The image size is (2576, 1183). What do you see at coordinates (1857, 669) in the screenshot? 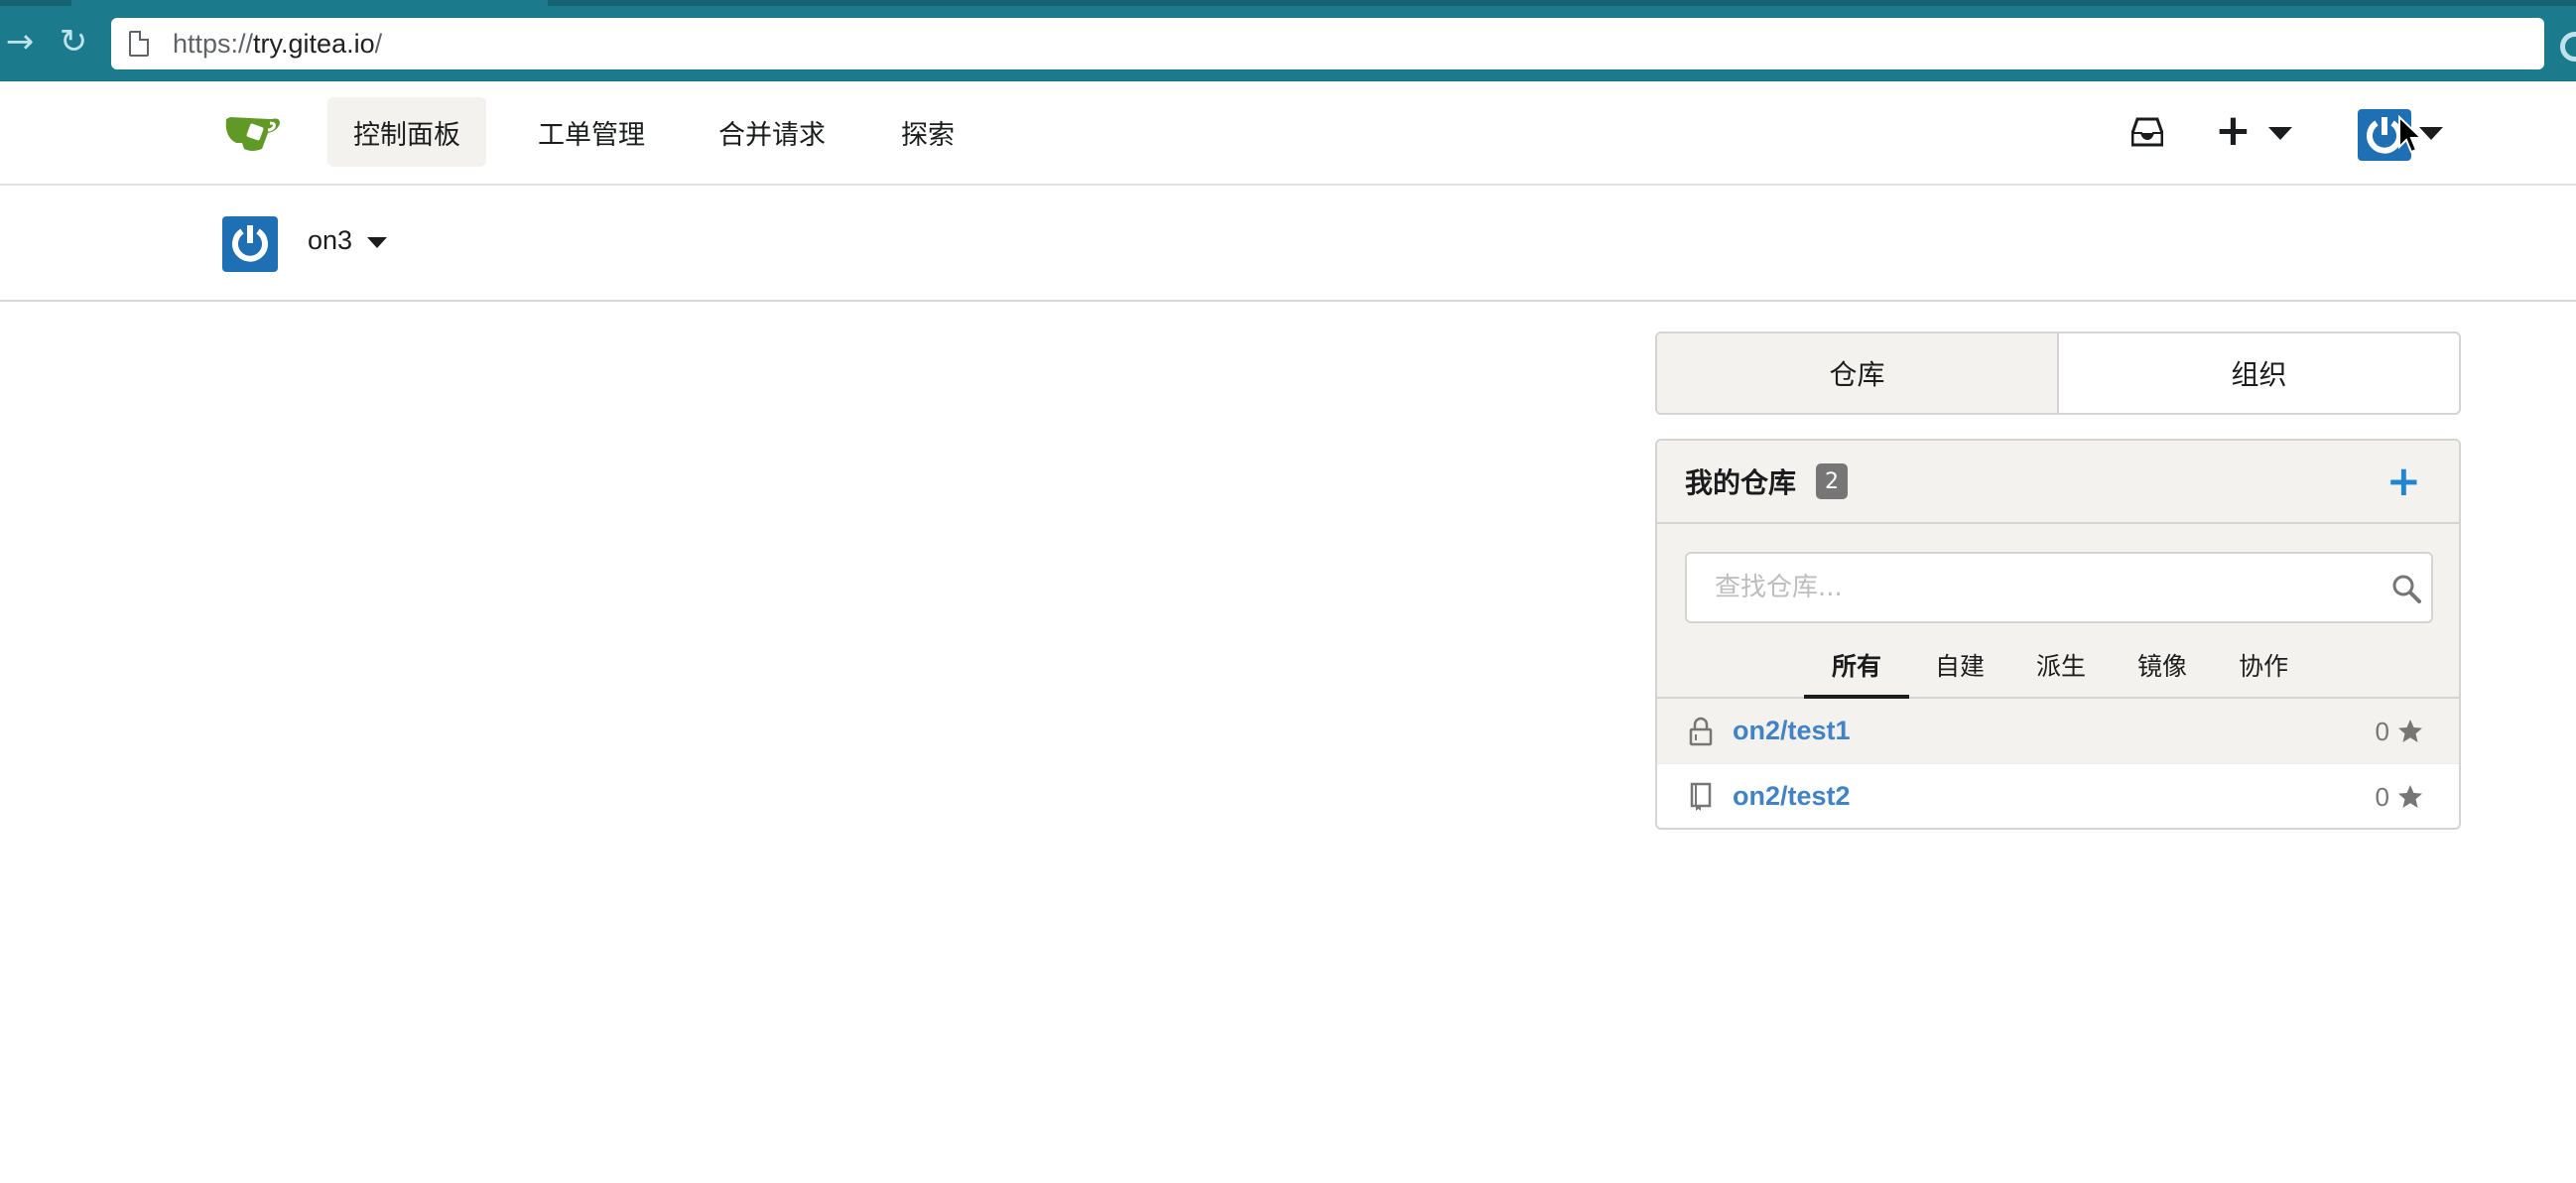
I see `filter-all: 所有` at bounding box center [1857, 669].